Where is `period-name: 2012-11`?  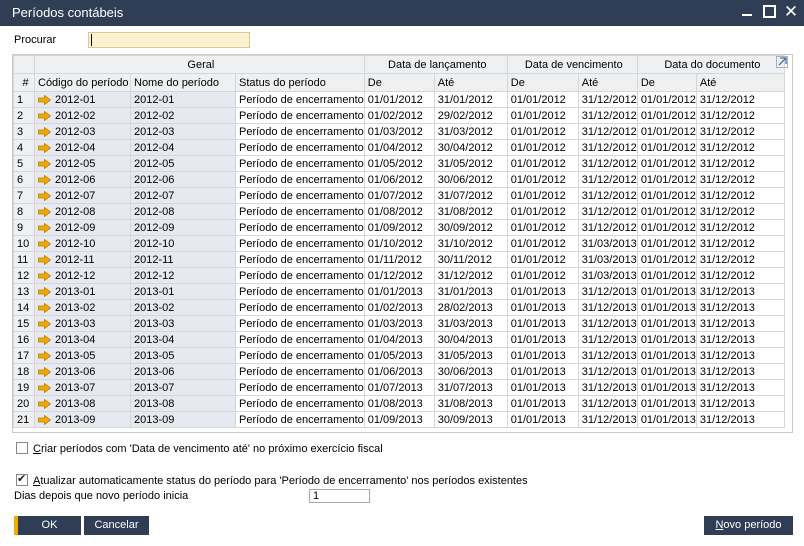
period-name: 2012-11 is located at coordinates (183, 259).